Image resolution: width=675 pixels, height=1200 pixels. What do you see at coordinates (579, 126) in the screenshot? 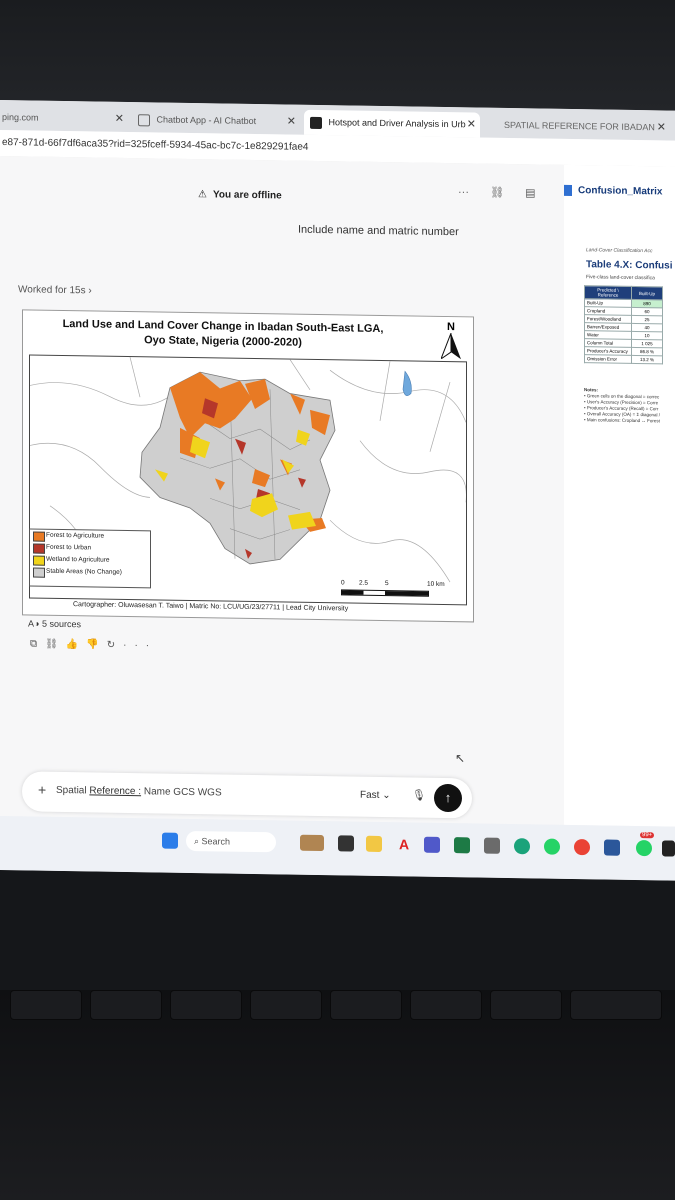
I see `tab-label: SPATIAL REFERENCE FOR IBADAN` at bounding box center [579, 126].